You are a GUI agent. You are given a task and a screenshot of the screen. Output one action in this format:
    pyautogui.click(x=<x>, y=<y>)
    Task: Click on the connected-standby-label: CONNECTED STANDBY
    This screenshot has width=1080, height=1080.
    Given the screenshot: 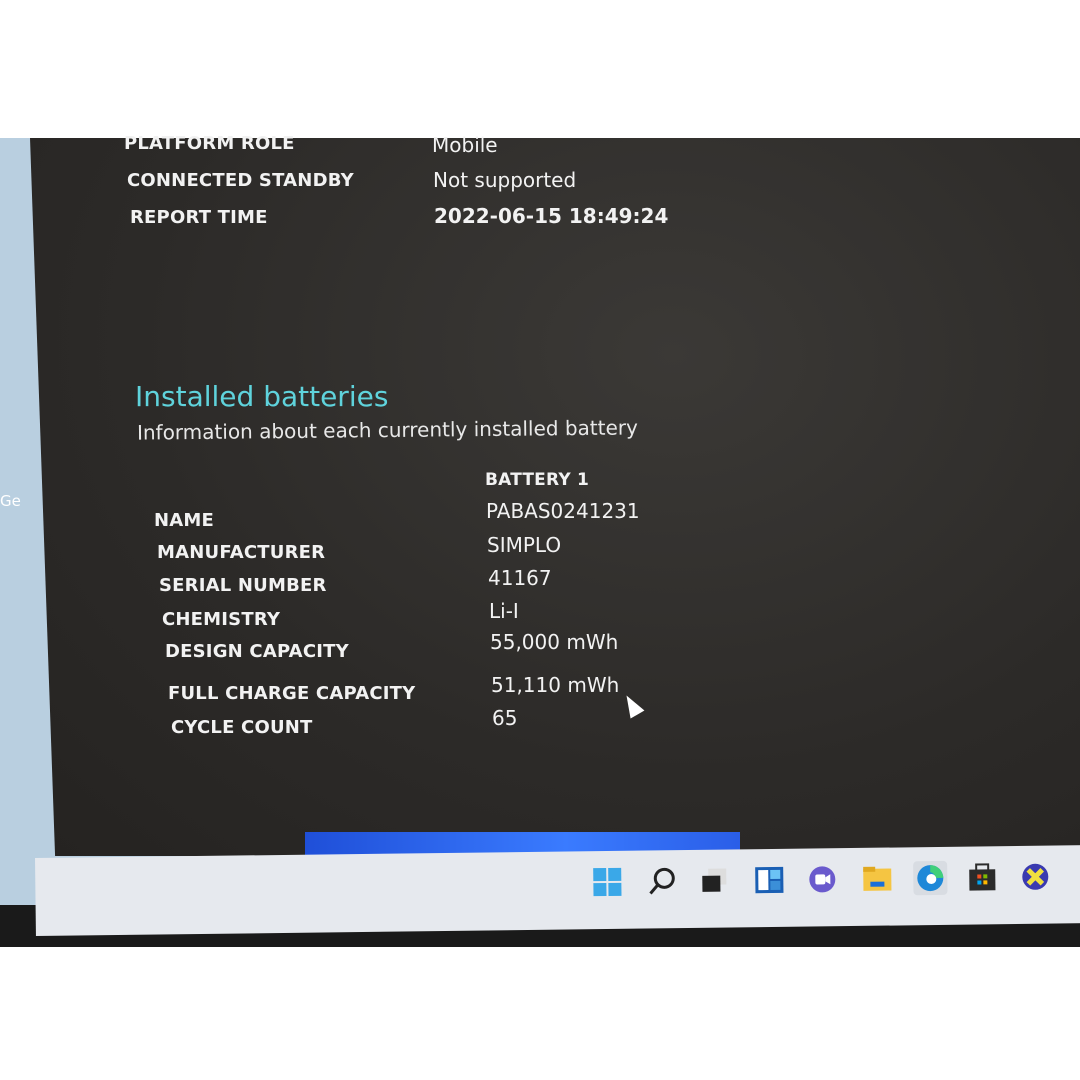 What is the action you would take?
    pyautogui.click(x=240, y=180)
    